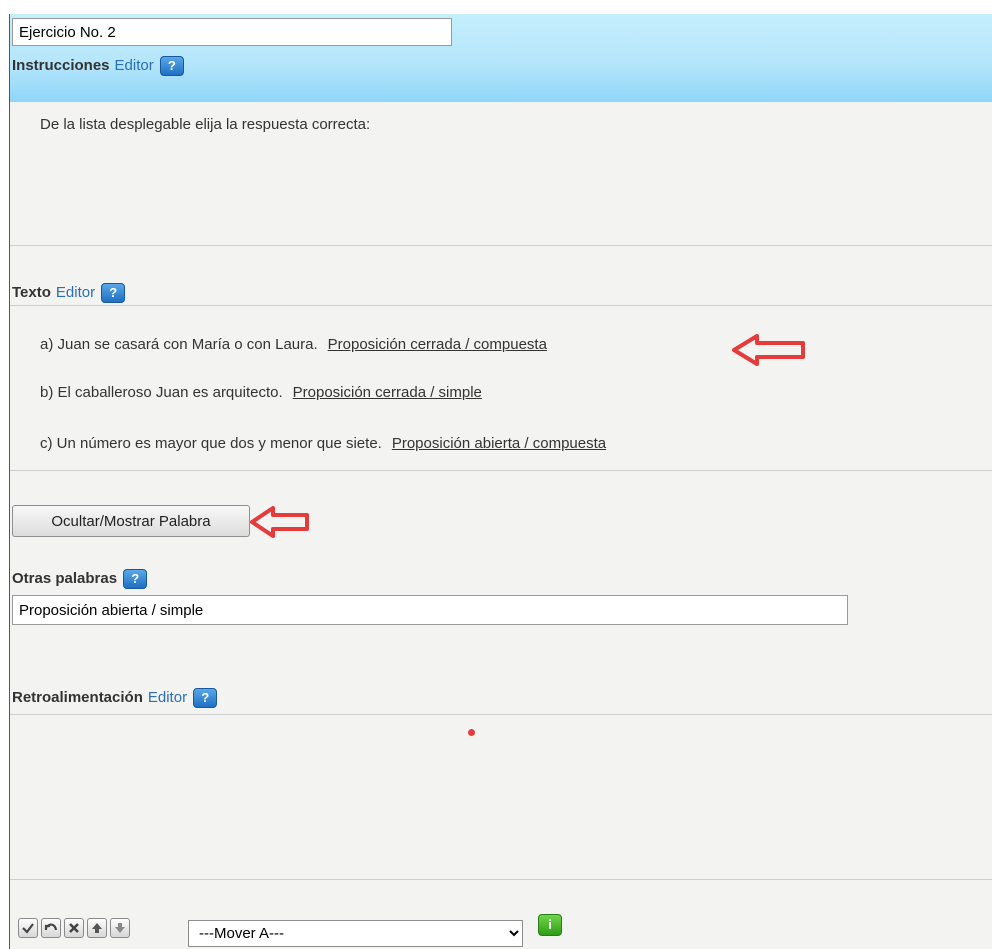 This screenshot has height=949, width=992. I want to click on red-dot-marker, so click(471, 732).